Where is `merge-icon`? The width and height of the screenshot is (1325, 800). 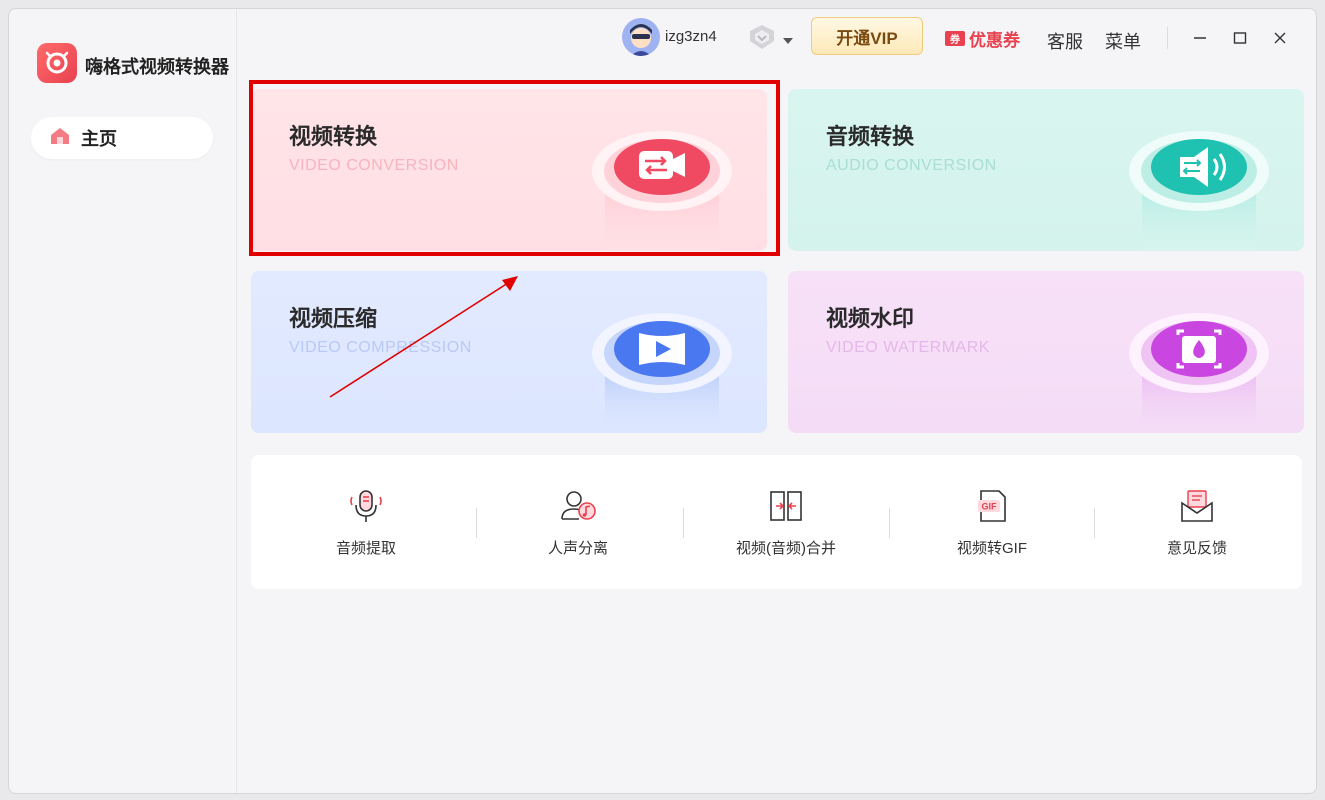 merge-icon is located at coordinates (786, 506).